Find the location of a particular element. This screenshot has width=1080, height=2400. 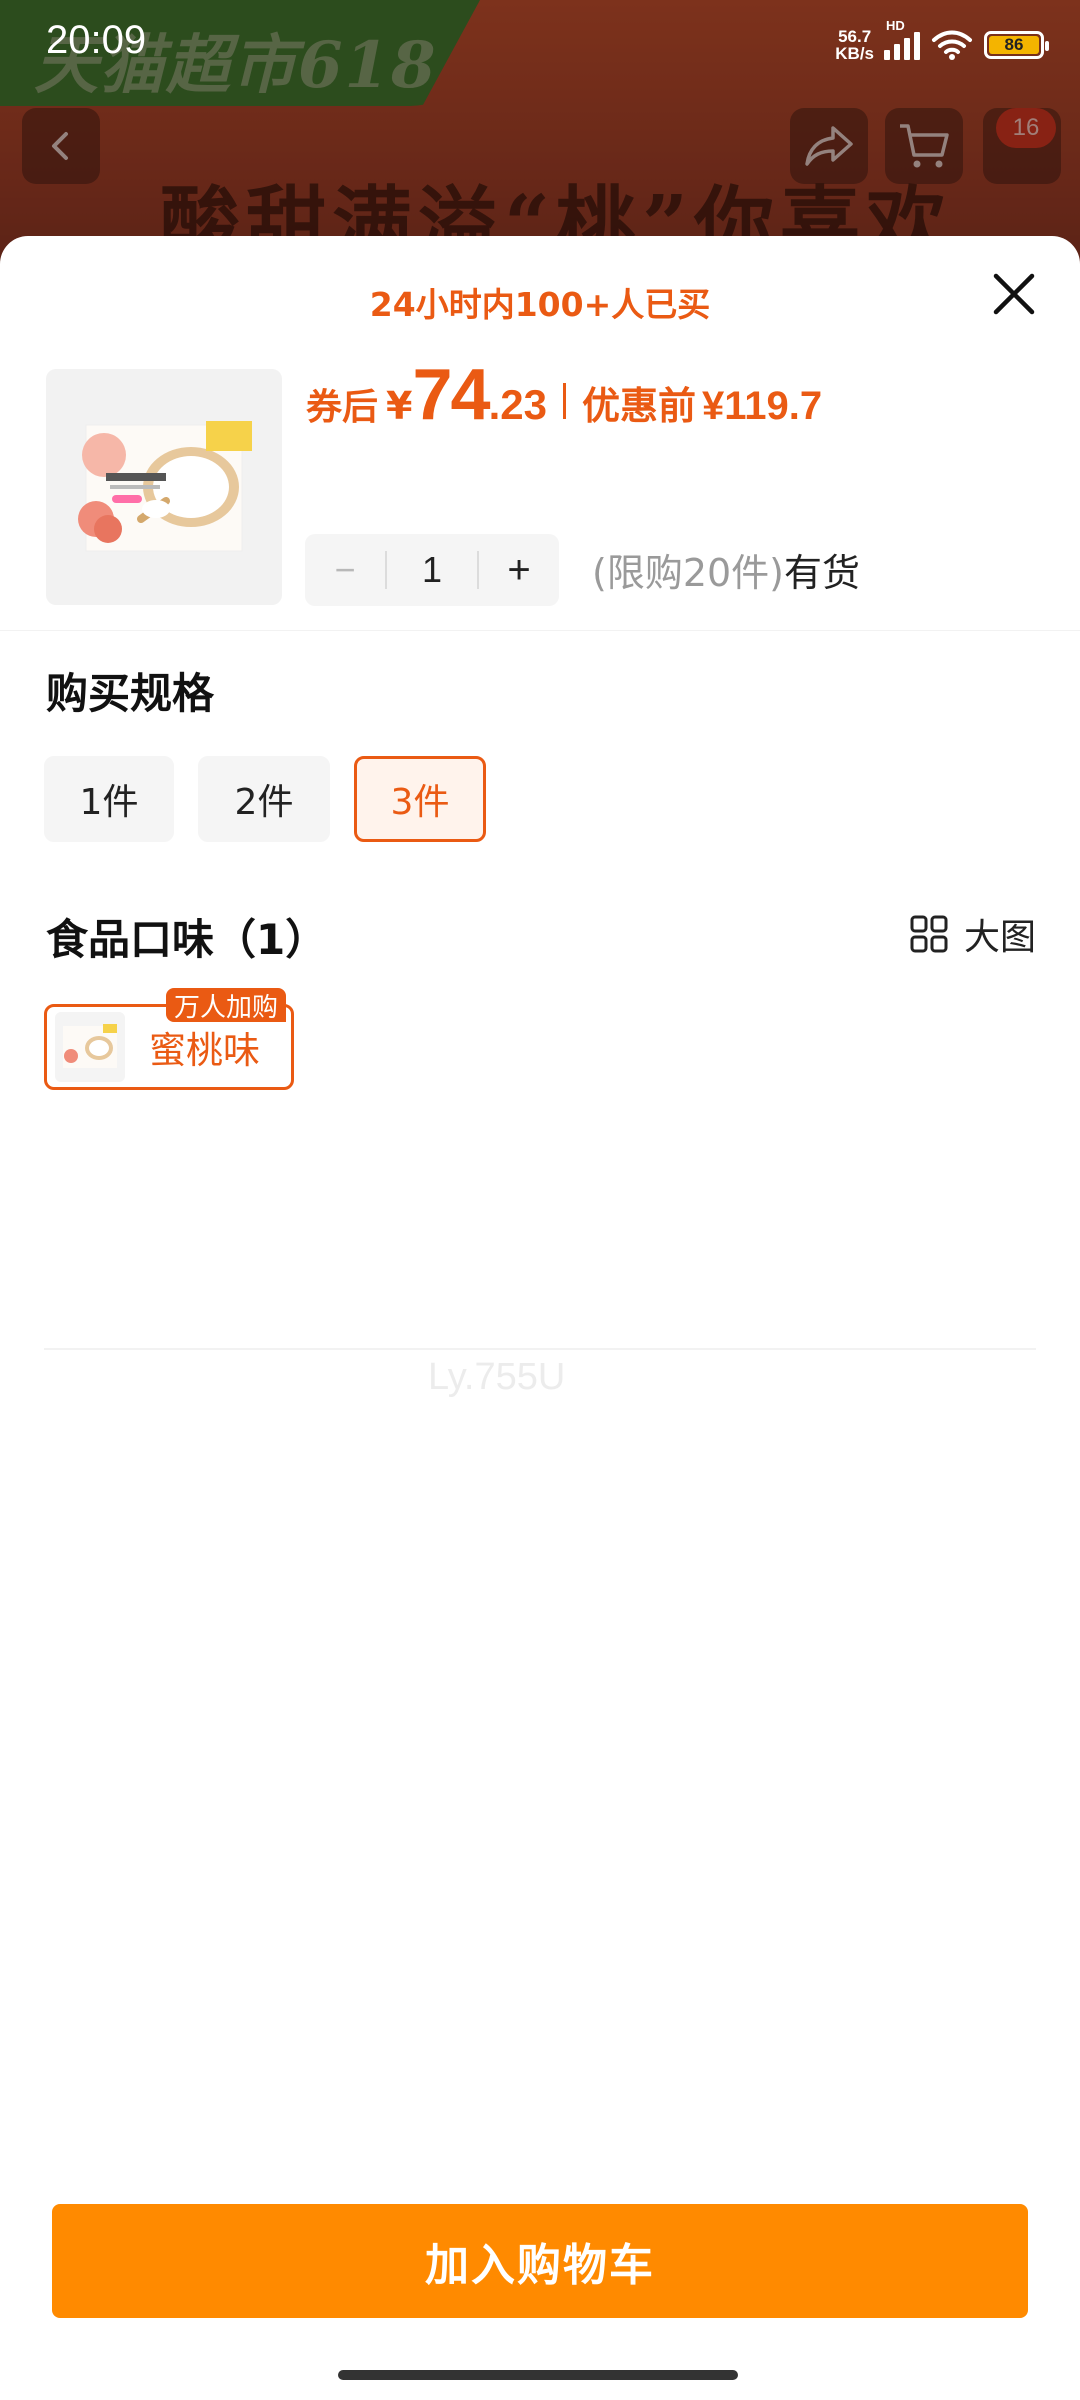

big-image-label: 大图 is located at coordinates (999, 937).